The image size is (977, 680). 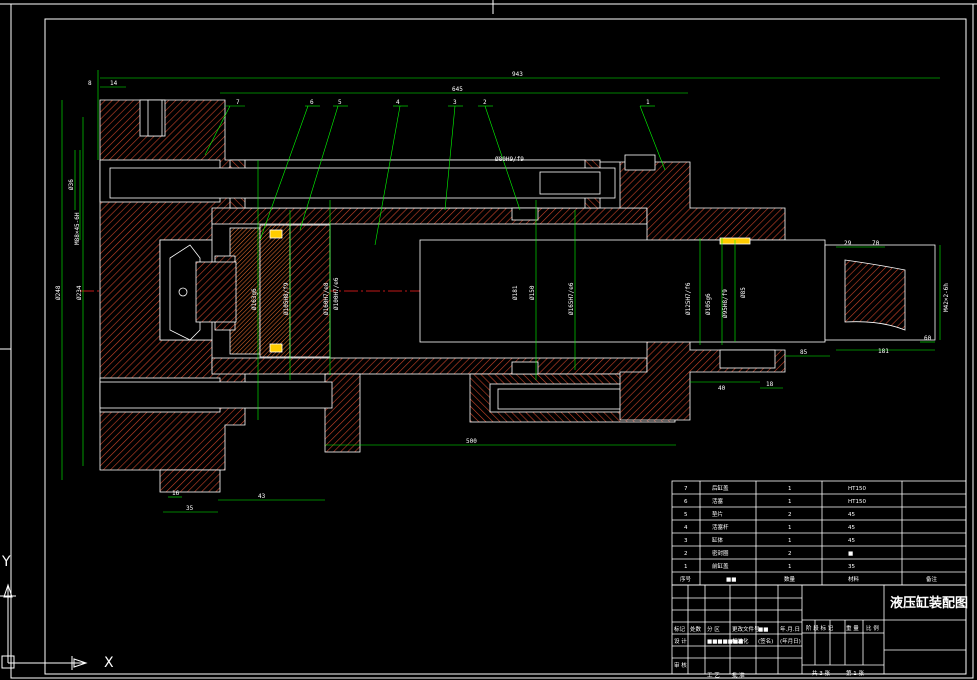 What do you see at coordinates (854, 579) in the screenshot?
I see `pl-header-material: 材料` at bounding box center [854, 579].